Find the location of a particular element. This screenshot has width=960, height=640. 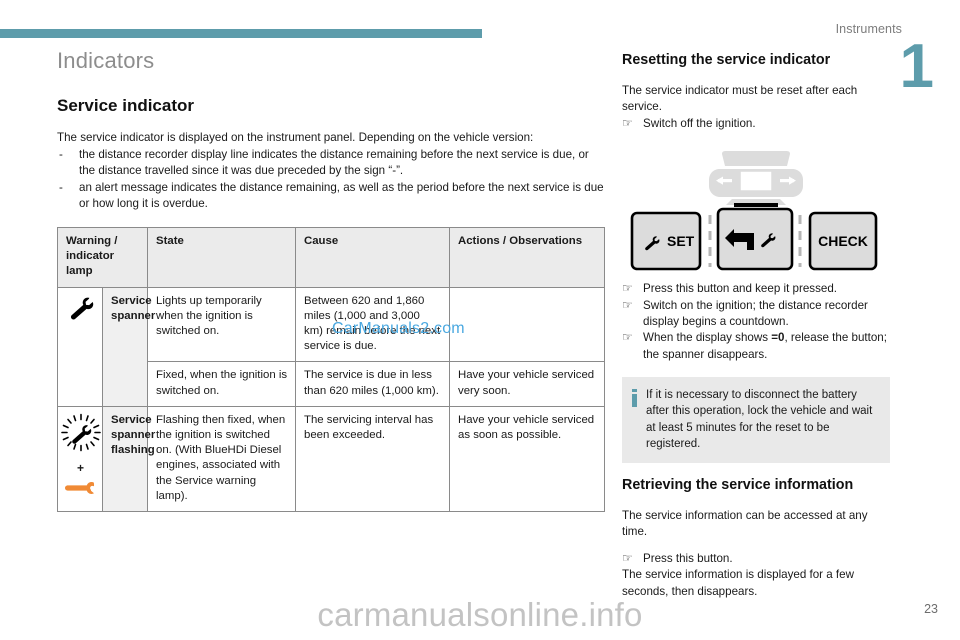

plus-sign: + is located at coordinates (80, 468).